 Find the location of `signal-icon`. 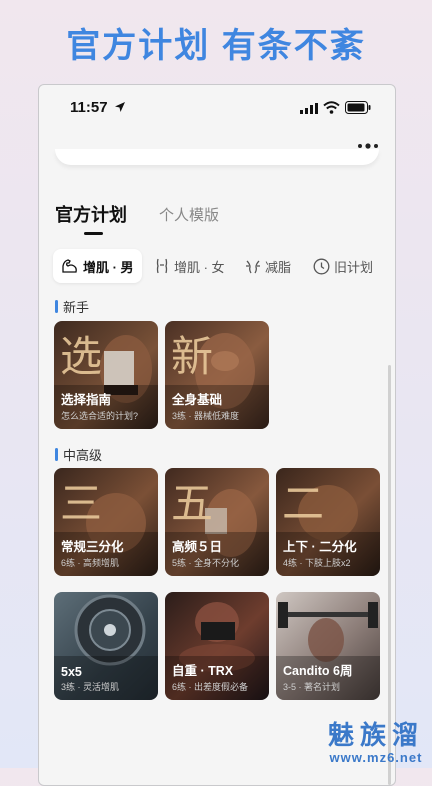

signal-icon is located at coordinates (309, 108).